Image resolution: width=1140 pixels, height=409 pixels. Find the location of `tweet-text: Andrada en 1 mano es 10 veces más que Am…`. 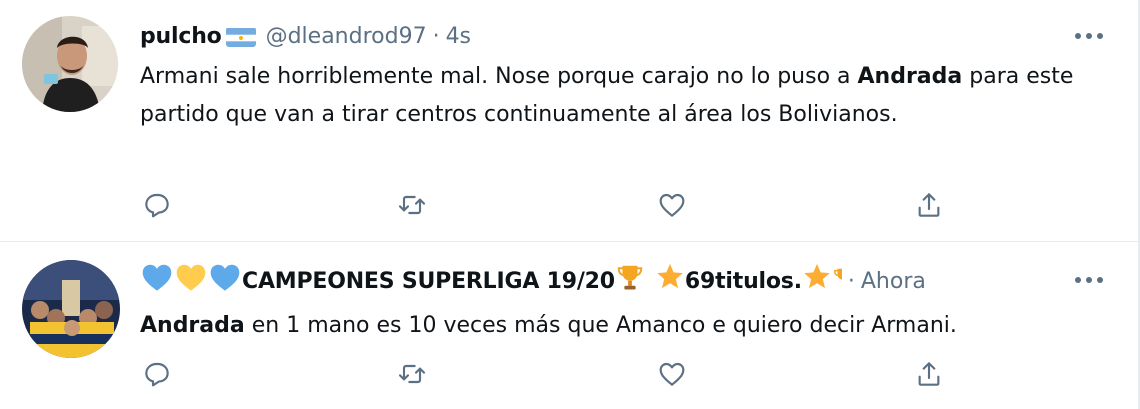

tweet-text: Andrada en 1 mano es 10 veces más que Am… is located at coordinates (620, 326).